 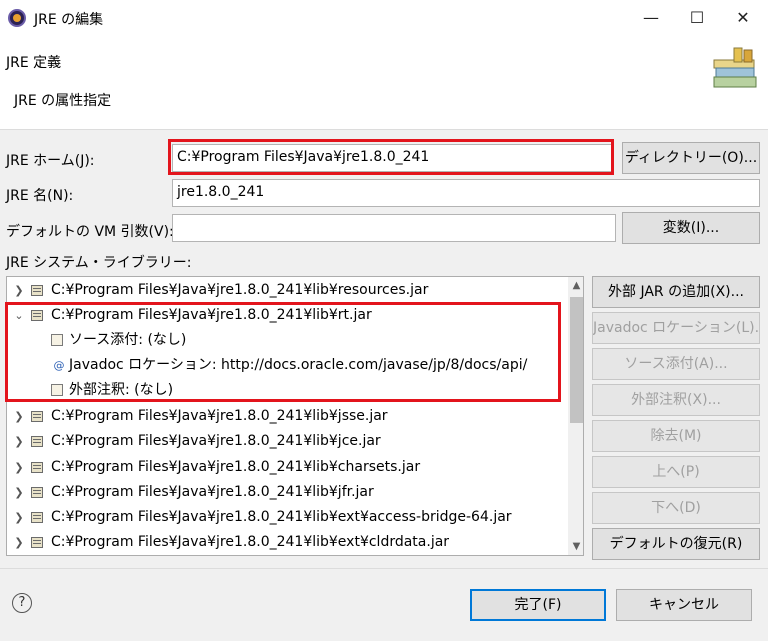 I want to click on jre-home-input: C:¥Program Files¥Java¥jre1.8.0_241, so click(x=392, y=158).